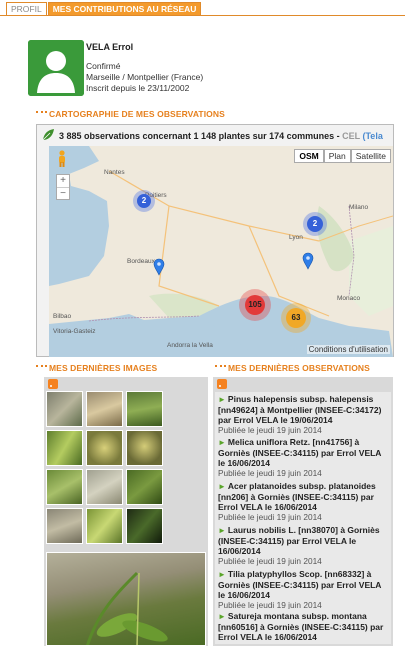 Image resolution: width=405 pixels, height=646 pixels. I want to click on map-section-title-text: CARTOGRAPHIE DE MES OBSERVATIONS, so click(137, 114).